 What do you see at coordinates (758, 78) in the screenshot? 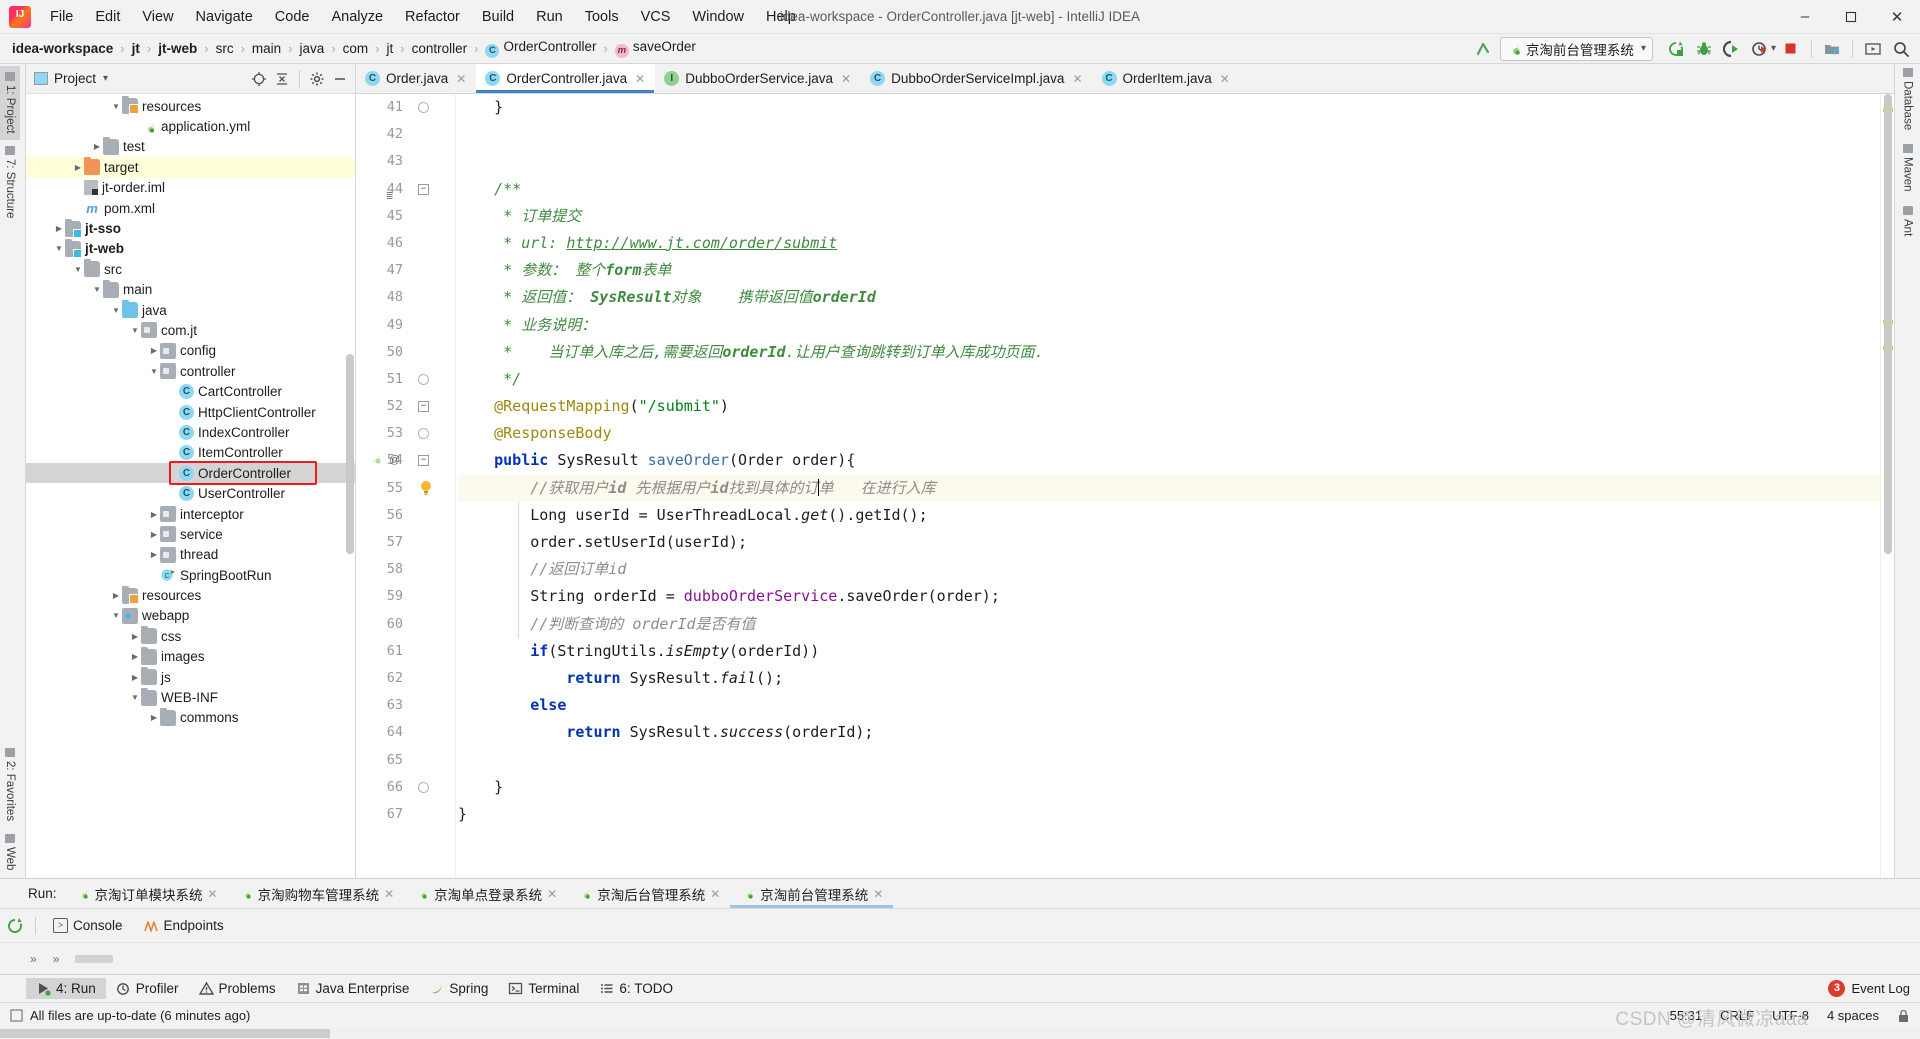
I see `editor-tab-dubboorderservice-java: I DubboOrderService.java ✕` at bounding box center [758, 78].